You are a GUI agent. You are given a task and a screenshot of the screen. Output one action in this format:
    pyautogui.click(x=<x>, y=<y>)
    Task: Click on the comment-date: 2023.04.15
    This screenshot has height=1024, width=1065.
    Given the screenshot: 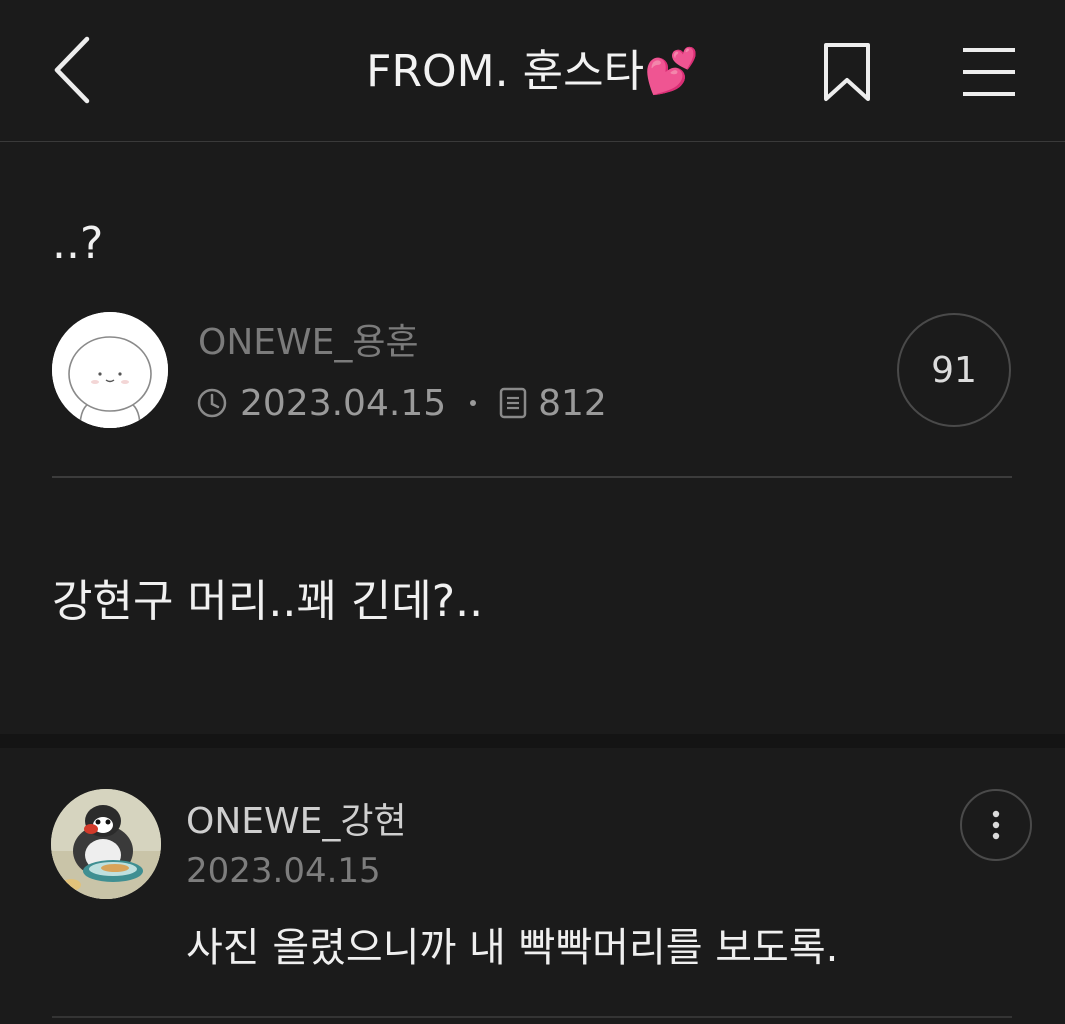 What is the action you would take?
    pyautogui.click(x=283, y=871)
    